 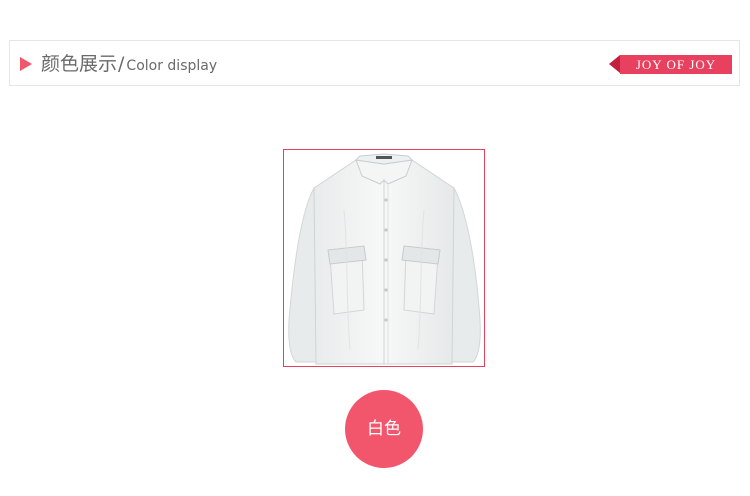 What do you see at coordinates (676, 64) in the screenshot?
I see `brand-name: JOY OF JOY` at bounding box center [676, 64].